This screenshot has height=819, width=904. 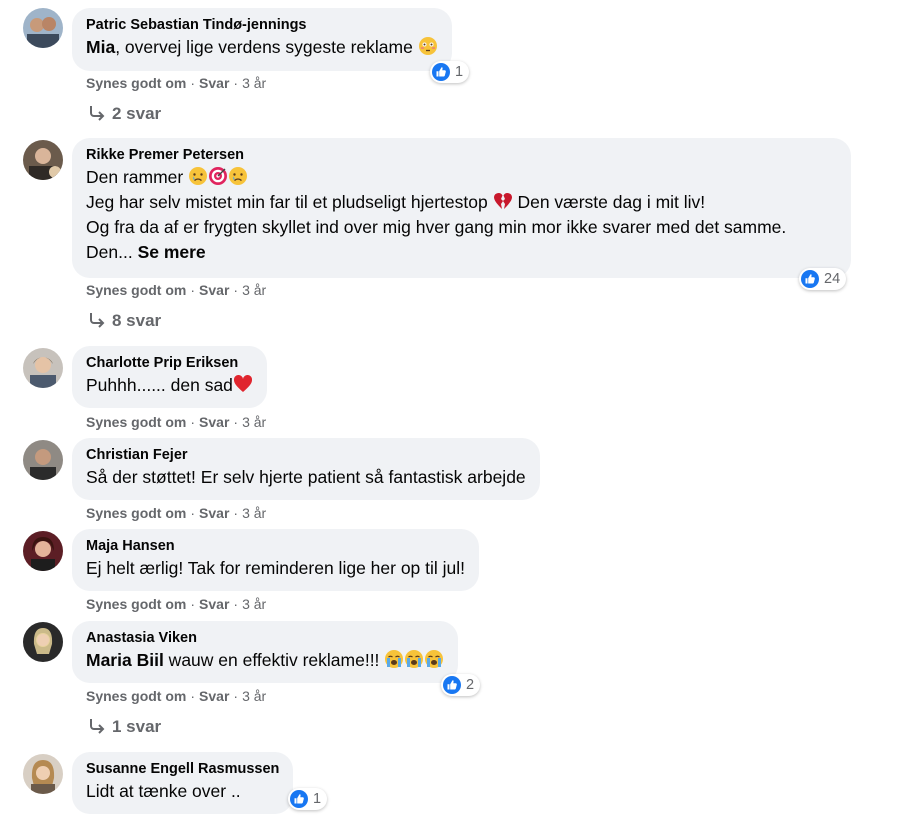 What do you see at coordinates (124, 727) in the screenshot?
I see `view-replies-link: 1 svar` at bounding box center [124, 727].